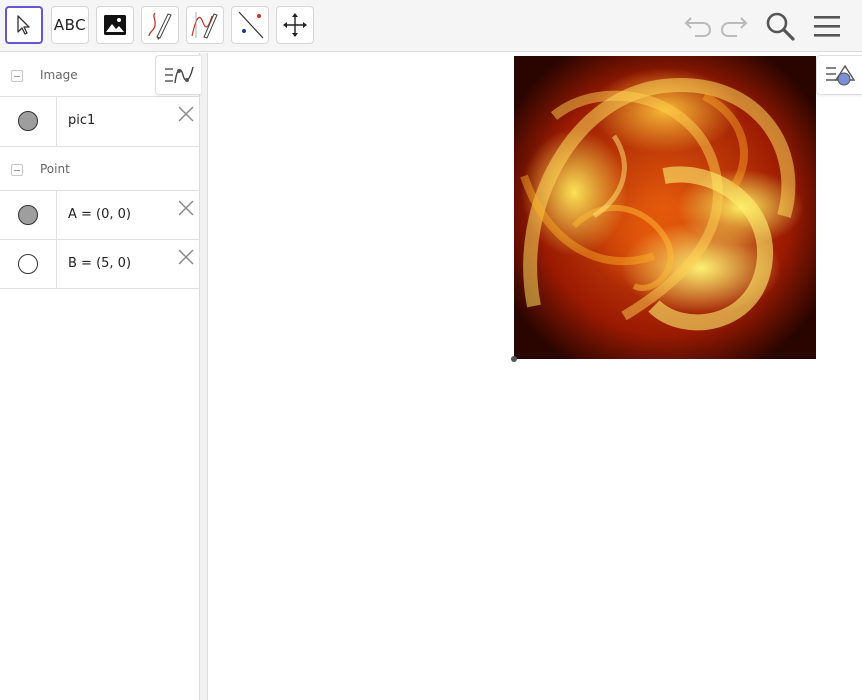  I want to click on graphics-style-icon, so click(840, 75).